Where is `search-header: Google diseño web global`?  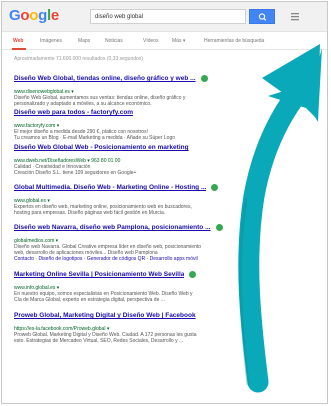 search-header: Google diseño web global is located at coordinates (164, 17).